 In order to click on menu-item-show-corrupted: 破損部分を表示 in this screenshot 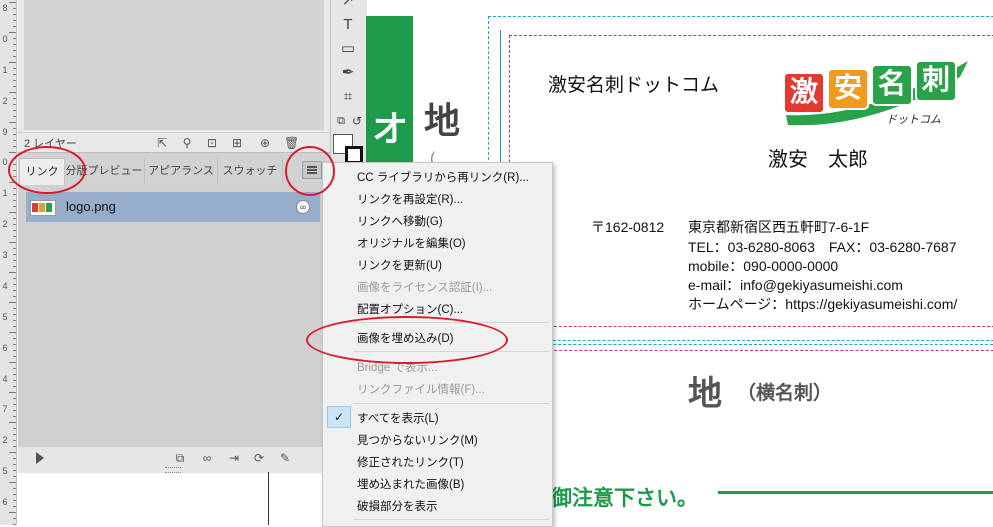, I will do `click(397, 506)`.